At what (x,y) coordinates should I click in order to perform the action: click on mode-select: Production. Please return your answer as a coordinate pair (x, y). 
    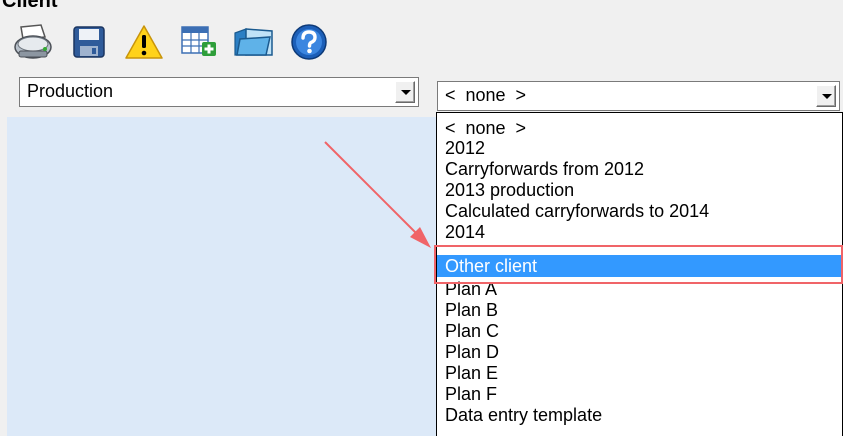
    Looking at the image, I should click on (219, 92).